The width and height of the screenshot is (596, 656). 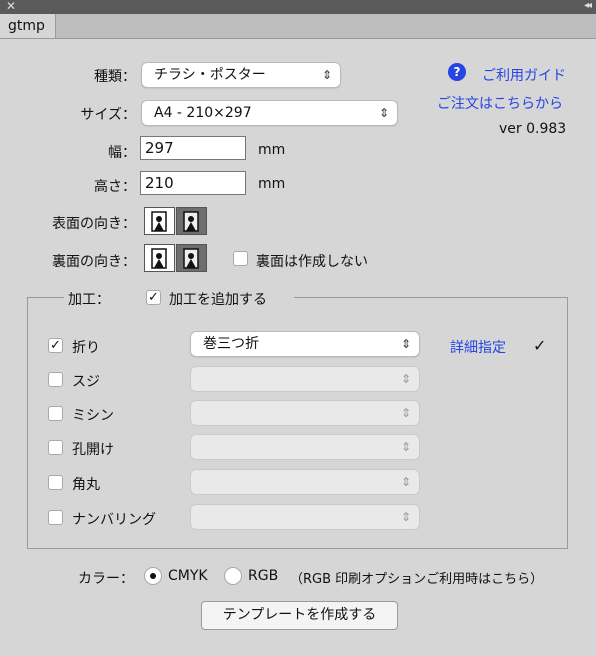 I want to click on close-icon: ✕, so click(x=11, y=7).